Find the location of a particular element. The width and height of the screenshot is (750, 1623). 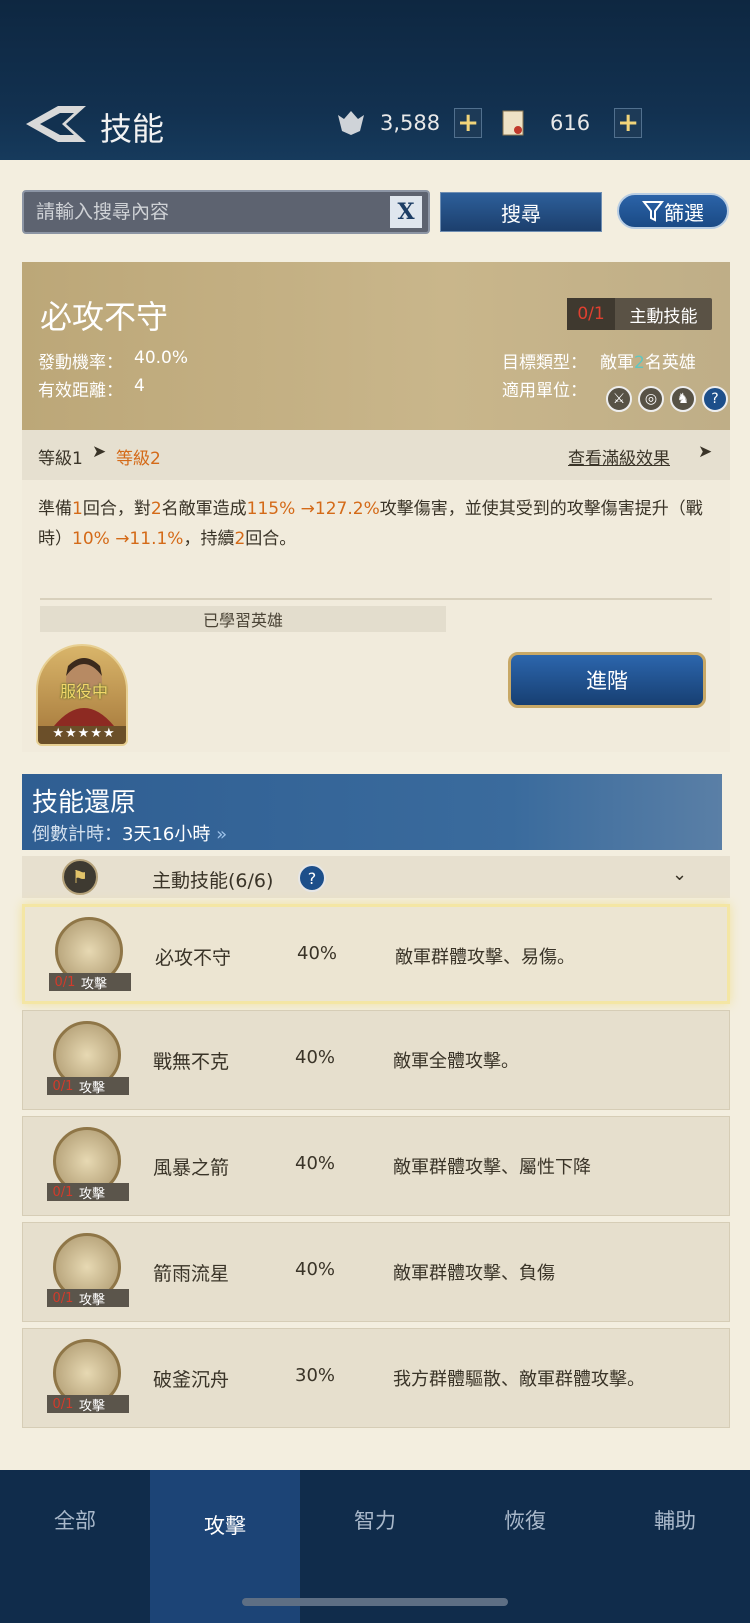

arrow-right-icon: ➤ is located at coordinates (99, 452).